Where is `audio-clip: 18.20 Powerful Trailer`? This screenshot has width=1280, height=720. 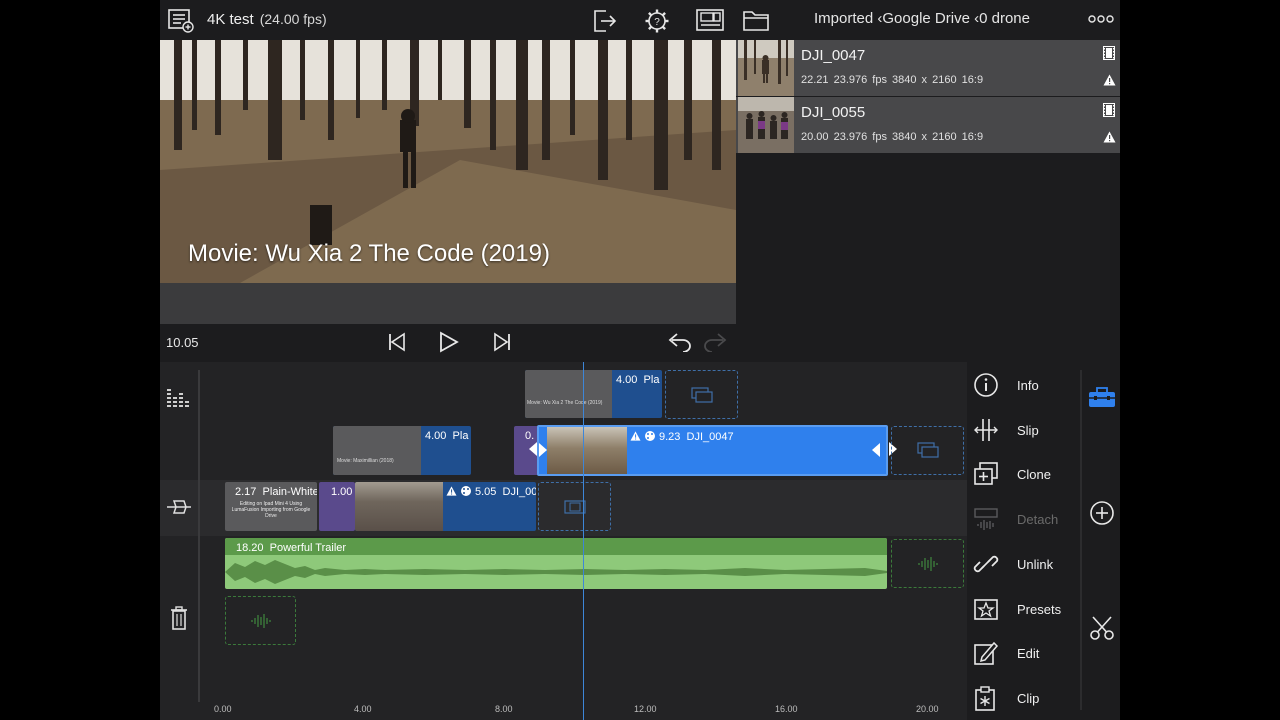
audio-clip: 18.20 Powerful Trailer is located at coordinates (556, 563).